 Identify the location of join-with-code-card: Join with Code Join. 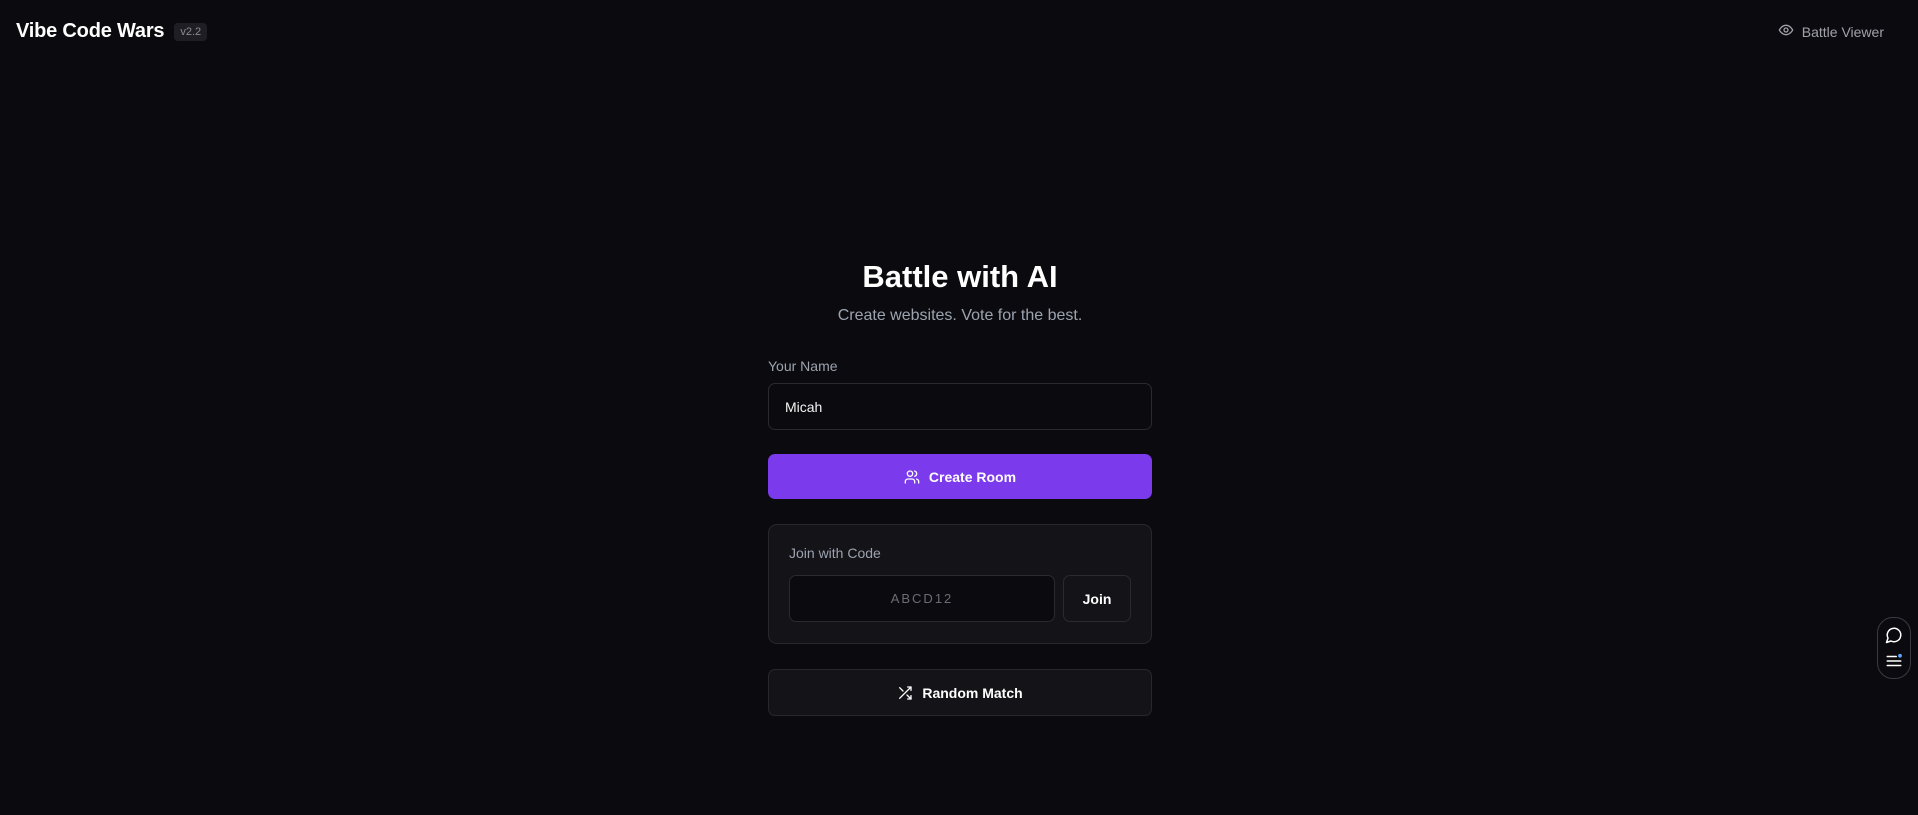
(960, 584).